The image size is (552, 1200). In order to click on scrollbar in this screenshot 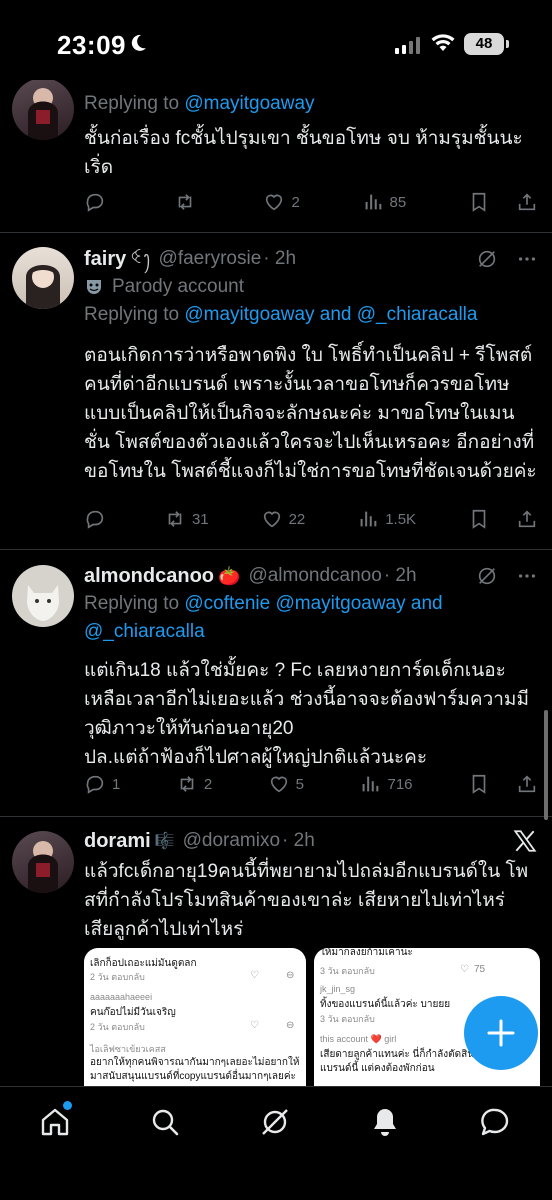, I will do `click(546, 765)`.